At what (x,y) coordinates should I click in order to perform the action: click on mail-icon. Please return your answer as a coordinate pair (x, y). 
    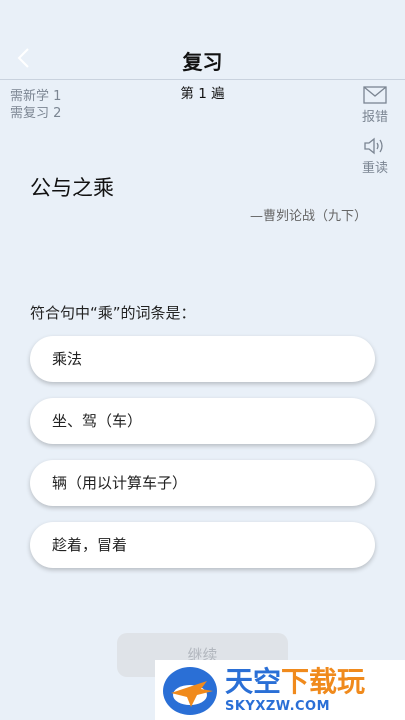
    Looking at the image, I should click on (375, 95).